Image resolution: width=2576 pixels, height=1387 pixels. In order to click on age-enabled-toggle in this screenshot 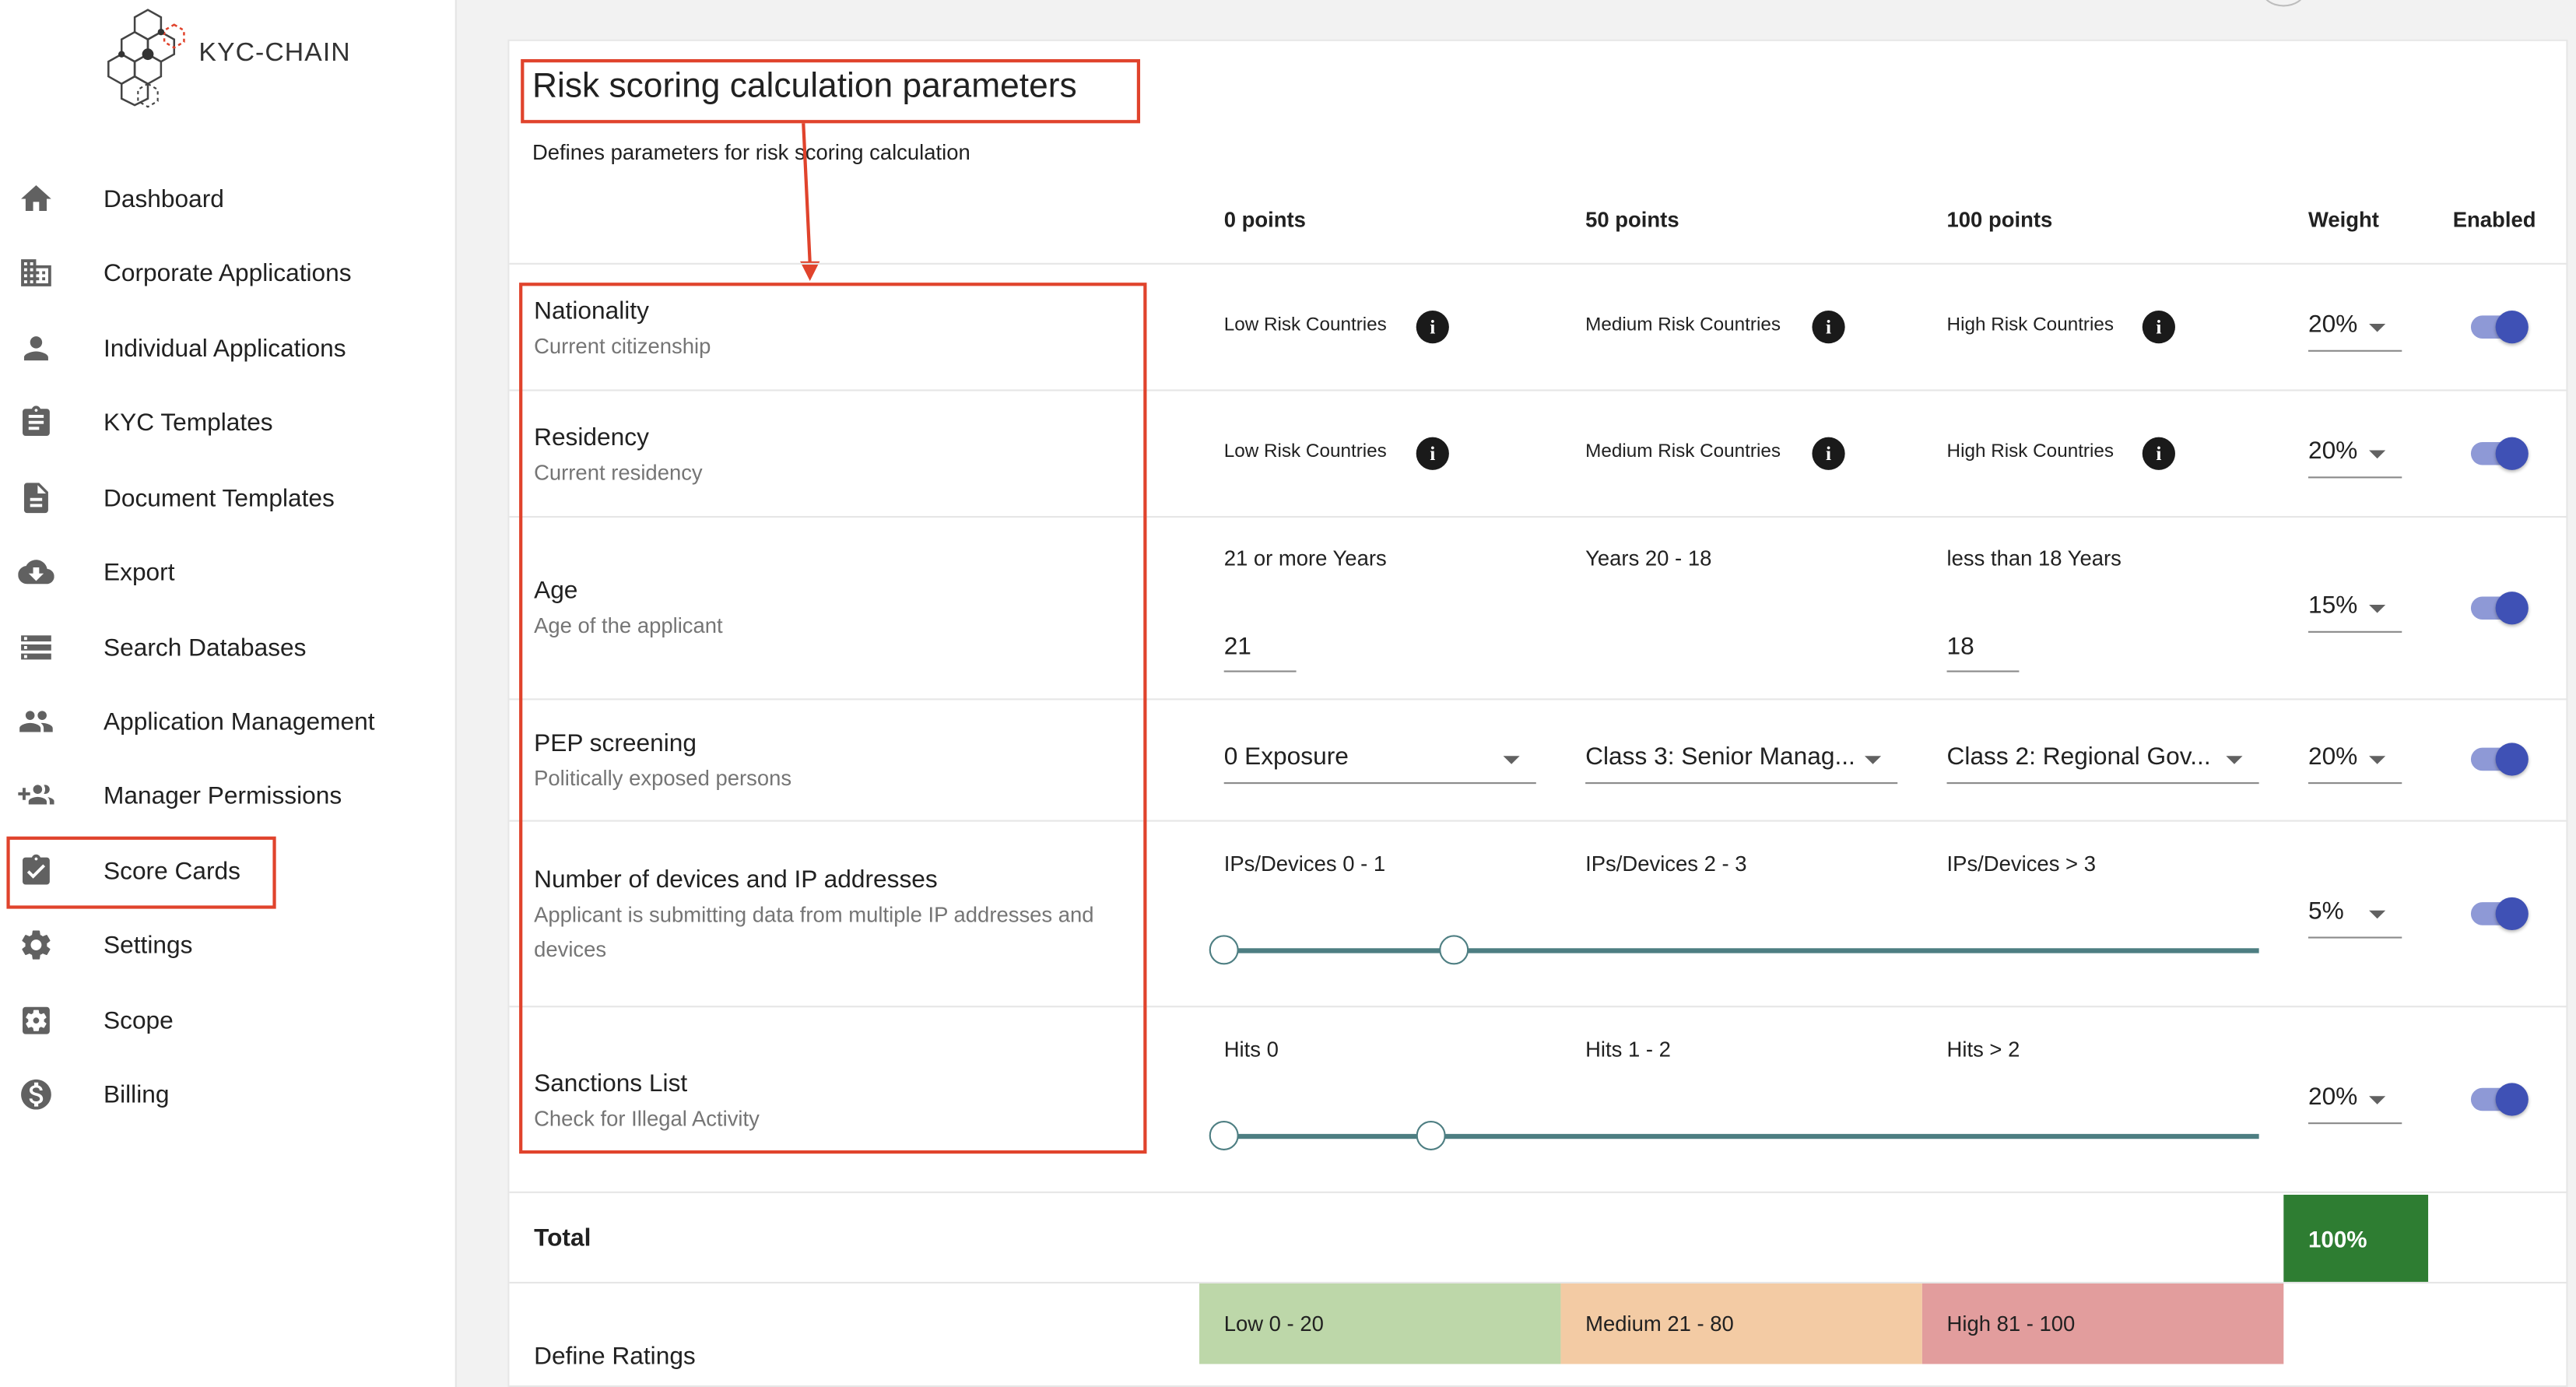, I will do `click(2499, 608)`.